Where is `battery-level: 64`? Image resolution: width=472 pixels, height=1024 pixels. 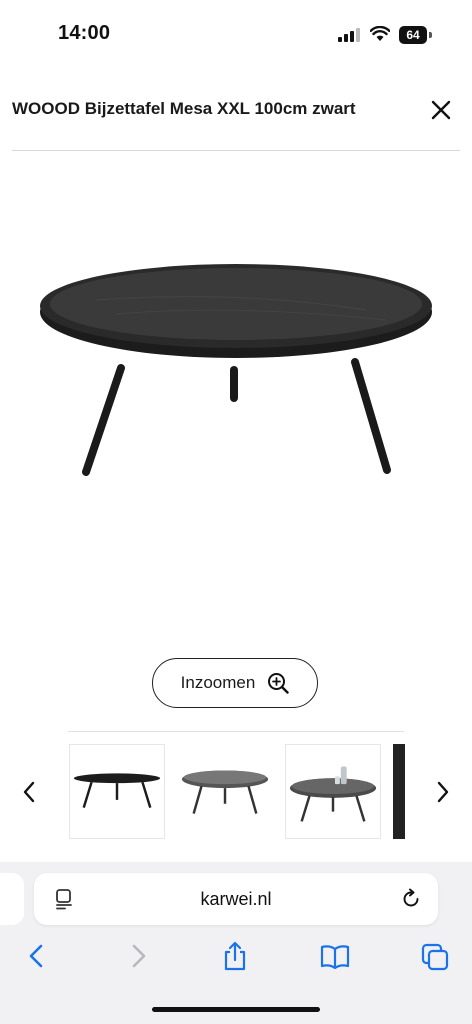 battery-level: 64 is located at coordinates (413, 35).